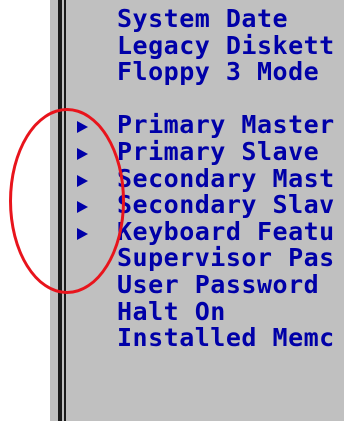 The height and width of the screenshot is (421, 344). Describe the element at coordinates (67, 201) in the screenshot. I see `red-circle-annotation` at that location.